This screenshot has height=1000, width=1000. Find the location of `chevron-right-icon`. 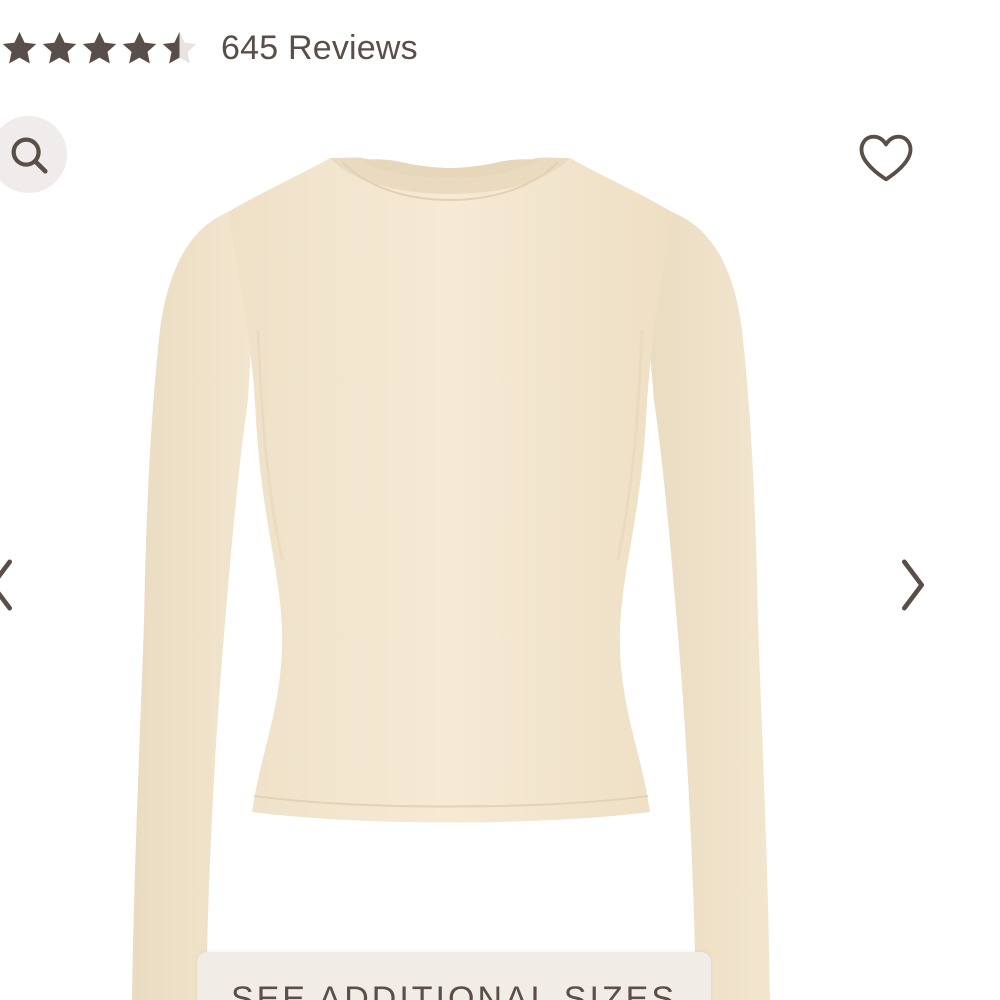

chevron-right-icon is located at coordinates (913, 585).